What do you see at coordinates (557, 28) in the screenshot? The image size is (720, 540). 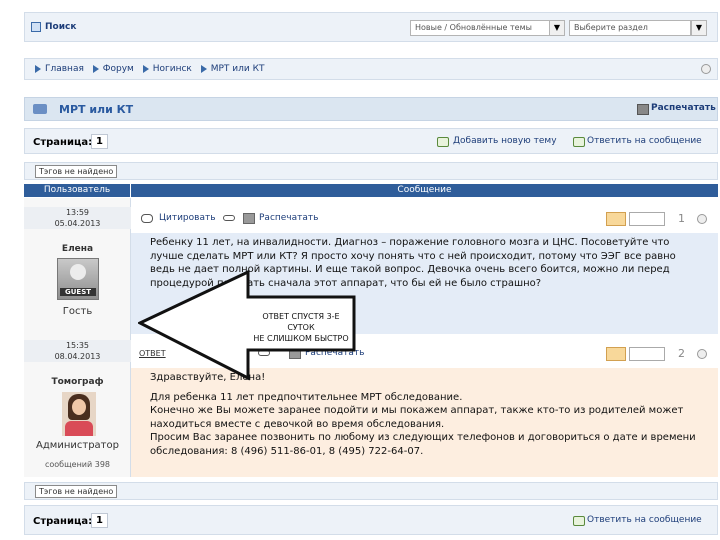 I see `new-topics-select-button: ▼` at bounding box center [557, 28].